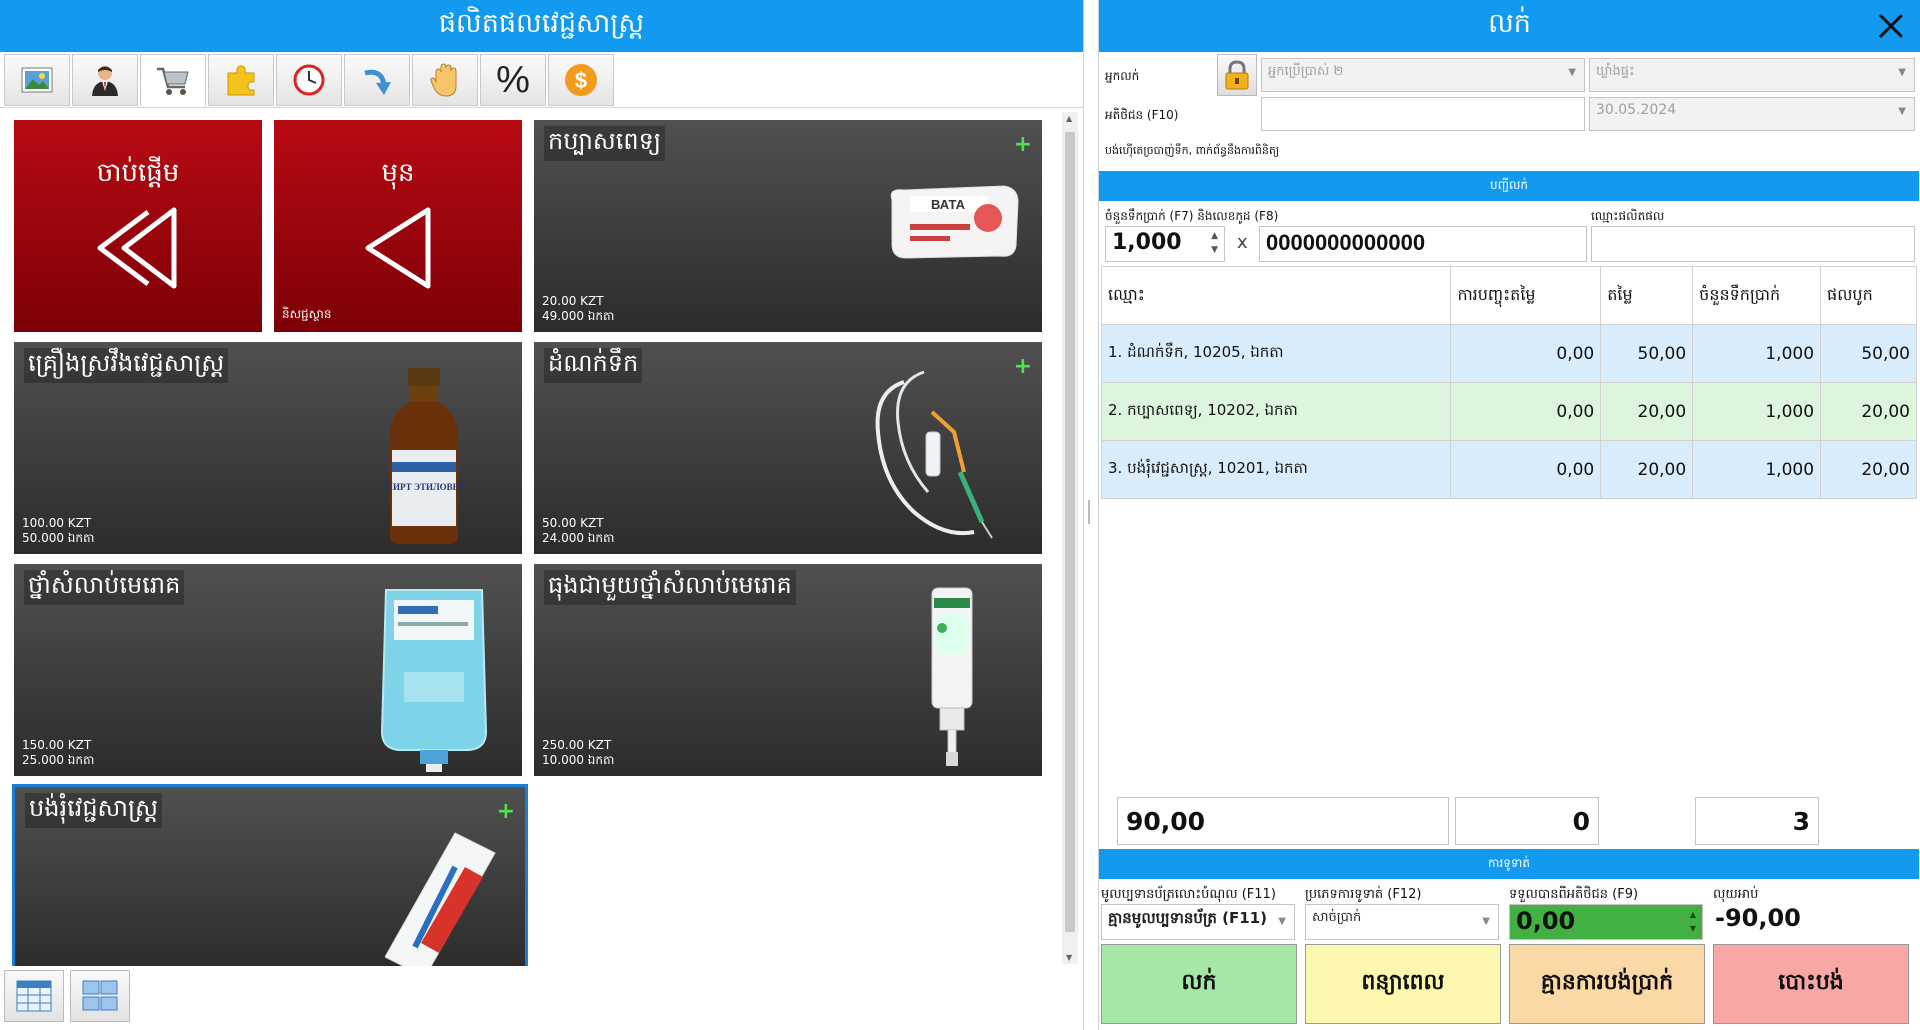 The width and height of the screenshot is (1920, 1030). What do you see at coordinates (1752, 114) in the screenshot?
I see `sale-date-field: 30.05.2024 ▼` at bounding box center [1752, 114].